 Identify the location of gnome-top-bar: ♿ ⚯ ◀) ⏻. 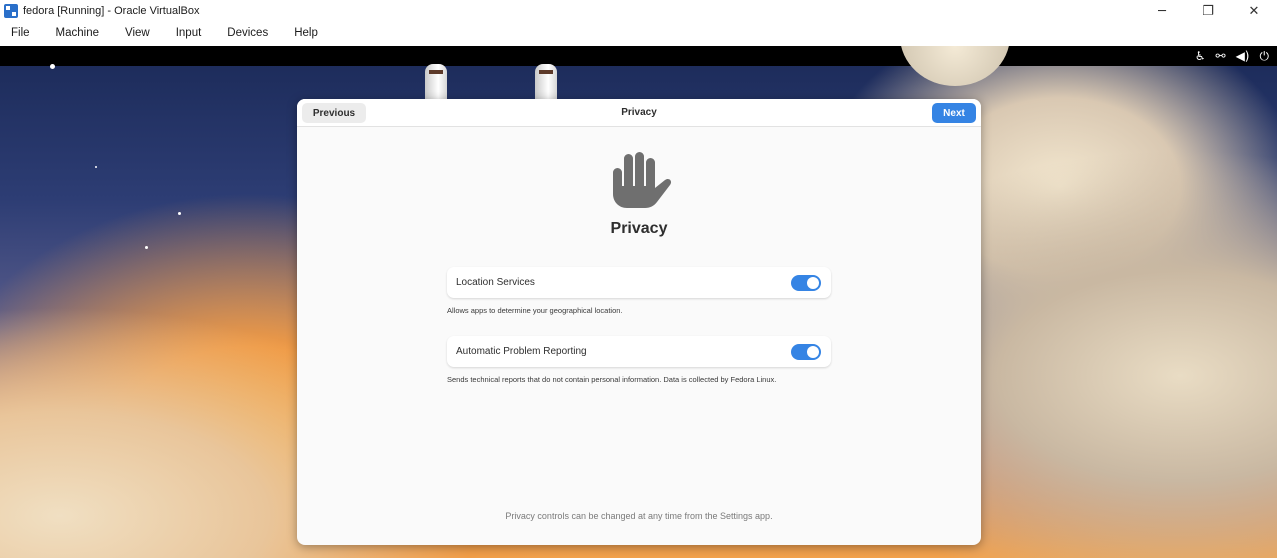
(638, 56).